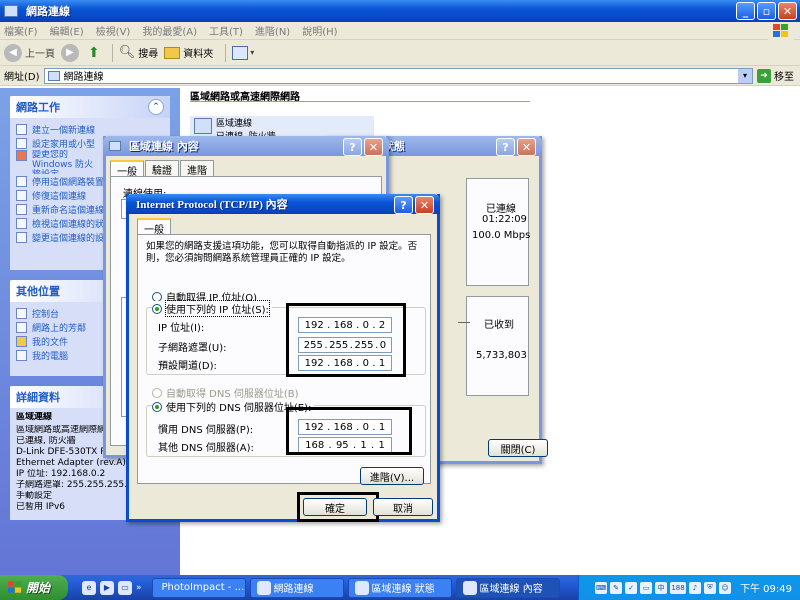  I want to click on network-connection-icon, so click(469, 587).